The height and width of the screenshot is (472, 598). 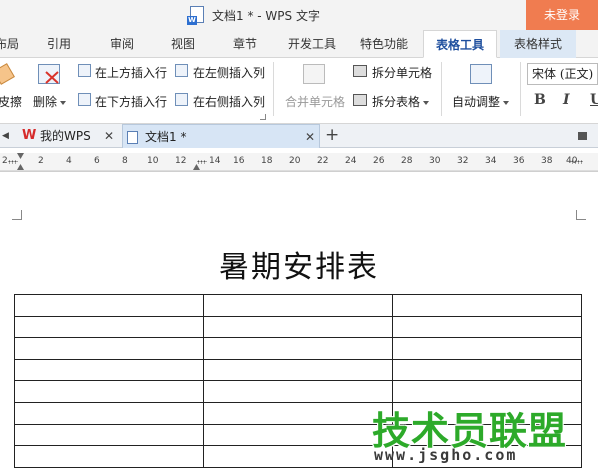 I want to click on tab-table-style: 表格样式, so click(x=538, y=44).